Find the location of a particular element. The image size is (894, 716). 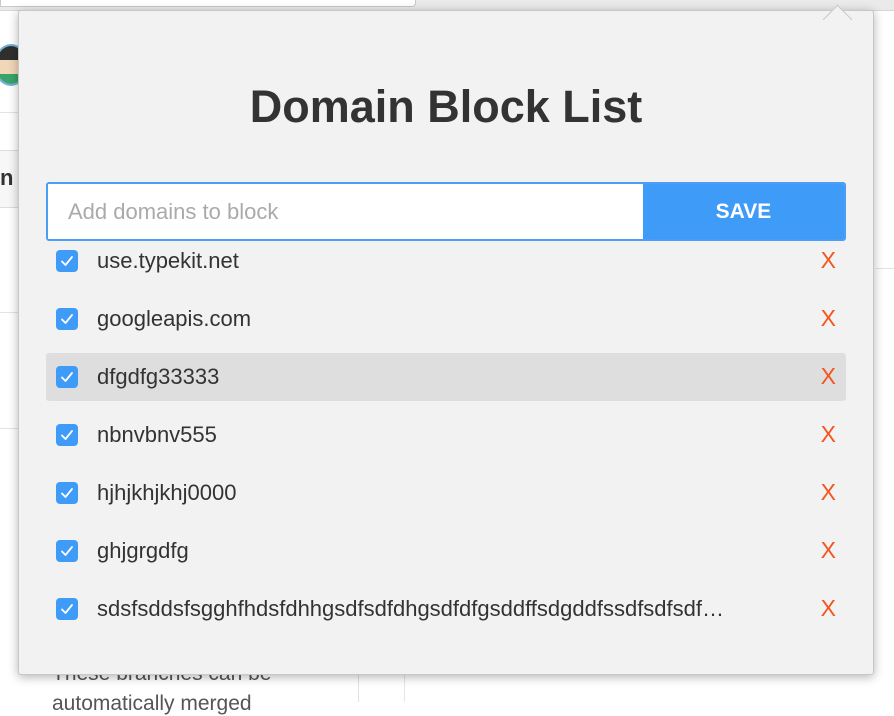

branch-dropdown: n is located at coordinates (9, 179).